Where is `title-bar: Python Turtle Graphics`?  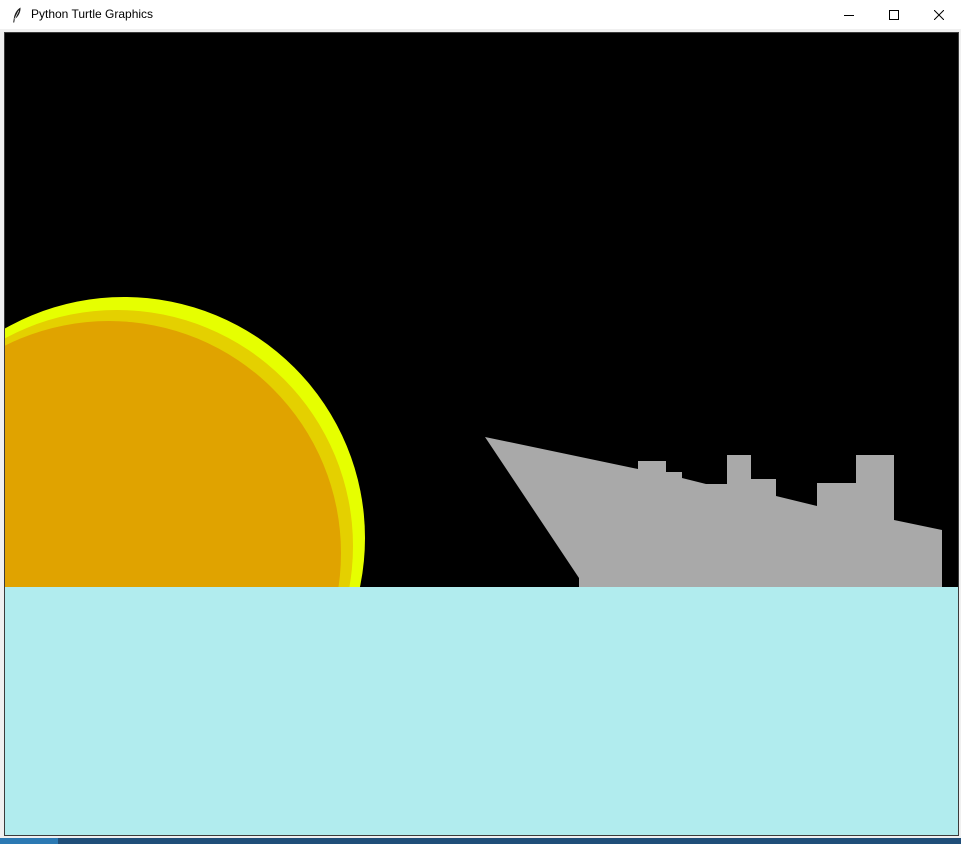 title-bar: Python Turtle Graphics is located at coordinates (480, 14).